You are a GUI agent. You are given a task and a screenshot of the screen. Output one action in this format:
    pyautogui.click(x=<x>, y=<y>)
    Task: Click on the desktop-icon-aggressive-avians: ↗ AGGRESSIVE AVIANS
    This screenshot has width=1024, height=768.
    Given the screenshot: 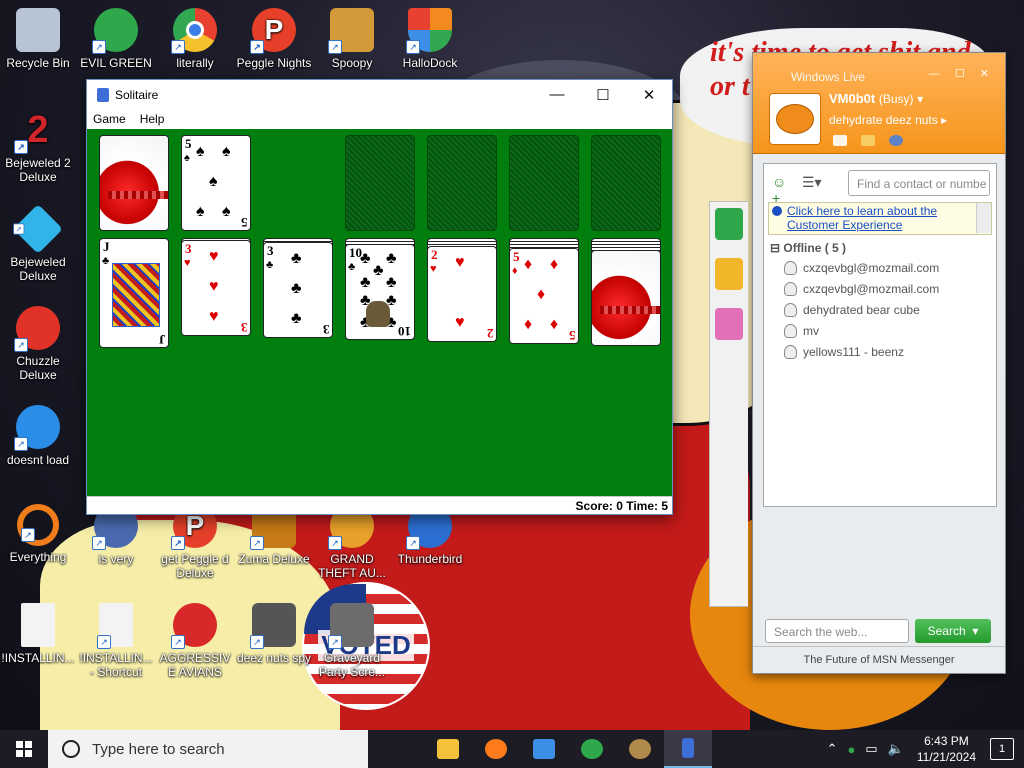 What is the action you would take?
    pyautogui.click(x=195, y=641)
    